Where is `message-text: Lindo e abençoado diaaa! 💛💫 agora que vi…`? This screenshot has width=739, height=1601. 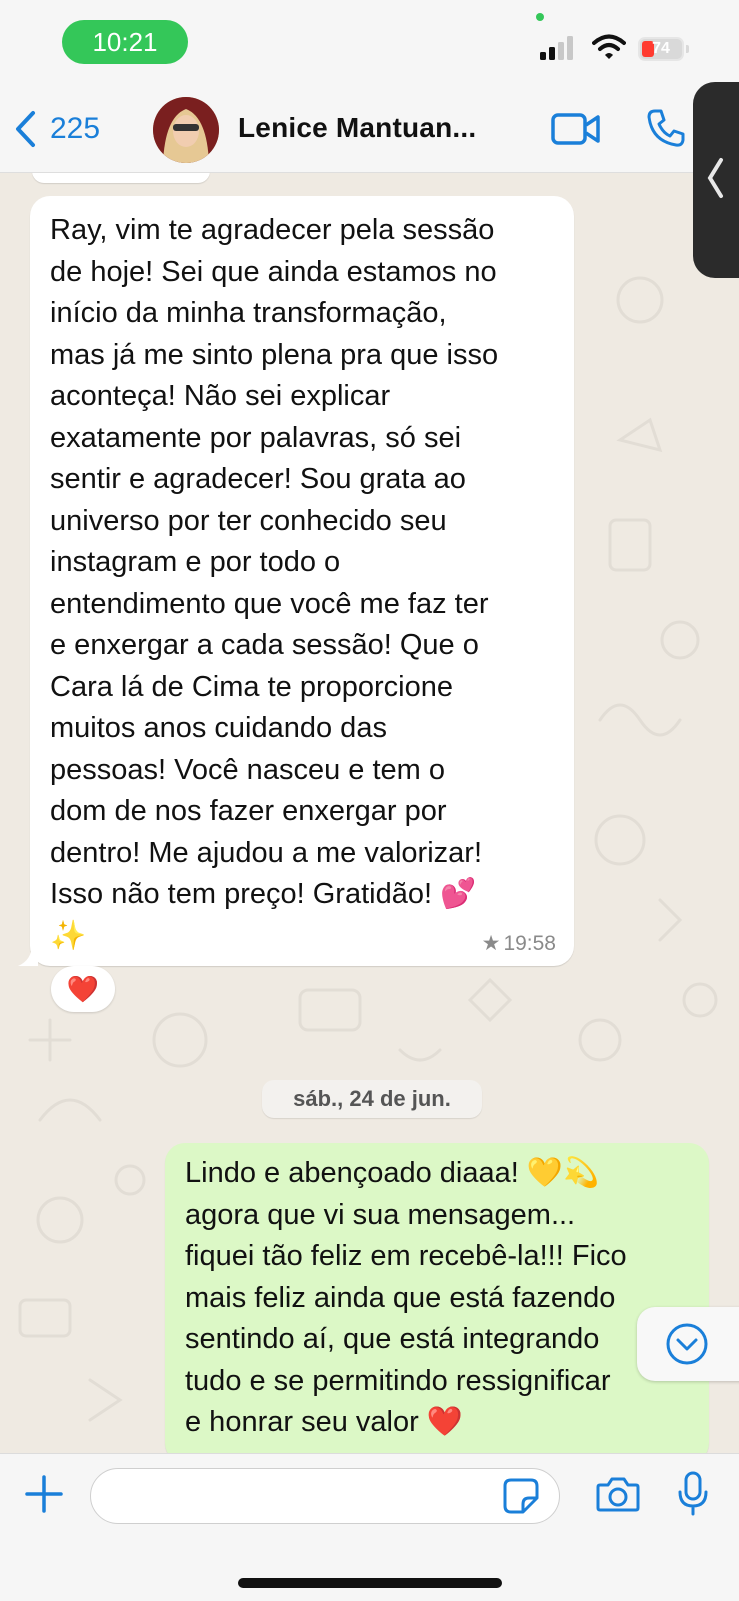
message-text: Lindo e abençoado diaaa! 💛💫 agora que vi… is located at coordinates (406, 1297).